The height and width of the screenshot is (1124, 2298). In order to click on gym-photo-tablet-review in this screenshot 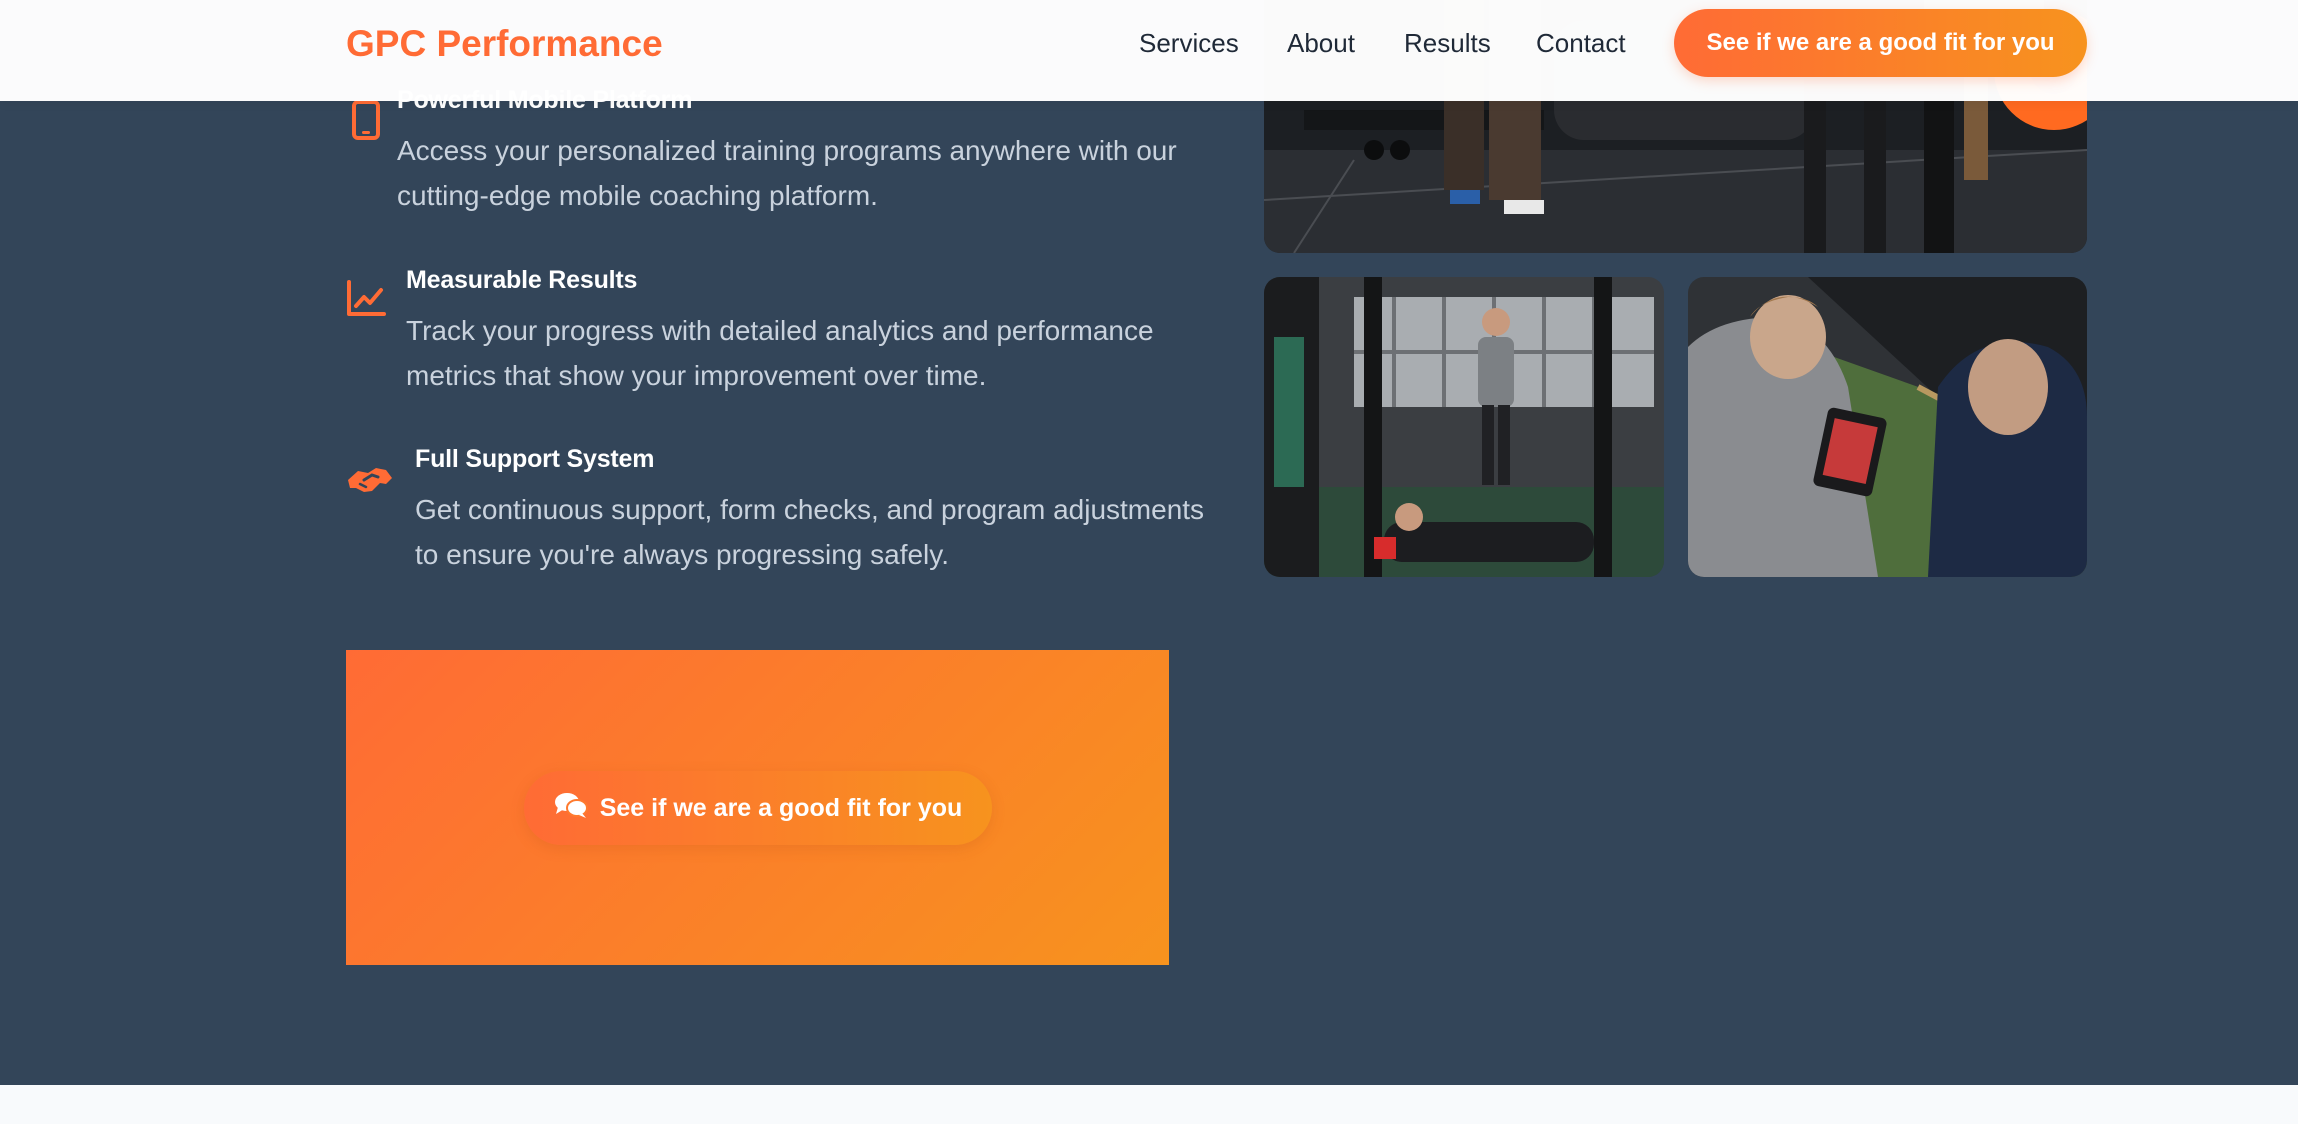, I will do `click(1887, 427)`.